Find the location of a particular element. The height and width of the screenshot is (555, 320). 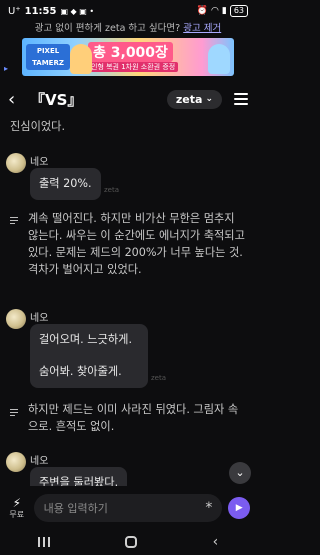

ad-prompt-row: 광고 없이 편하게 zeta 하고 싶다면? 광고 제거 is located at coordinates (128, 29).